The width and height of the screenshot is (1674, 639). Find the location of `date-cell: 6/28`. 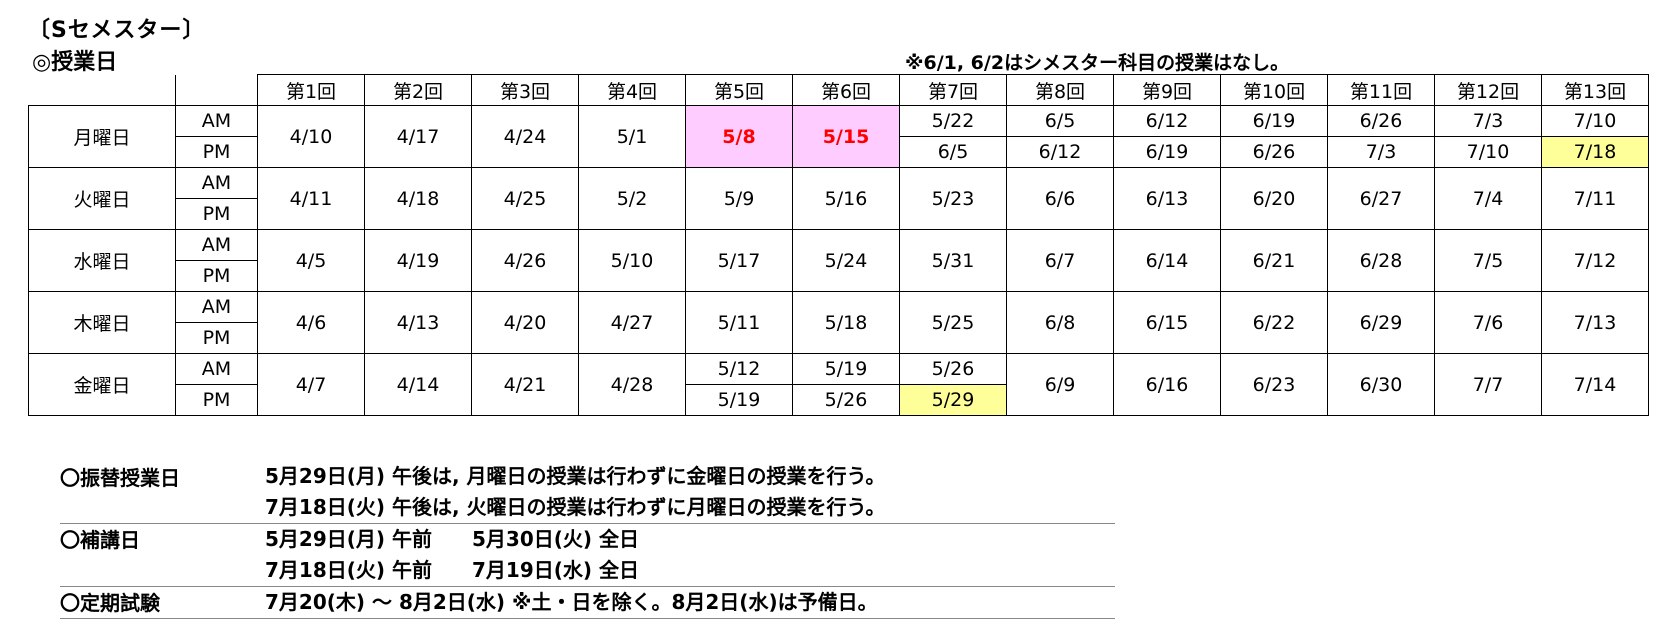

date-cell: 6/28 is located at coordinates (1381, 260).